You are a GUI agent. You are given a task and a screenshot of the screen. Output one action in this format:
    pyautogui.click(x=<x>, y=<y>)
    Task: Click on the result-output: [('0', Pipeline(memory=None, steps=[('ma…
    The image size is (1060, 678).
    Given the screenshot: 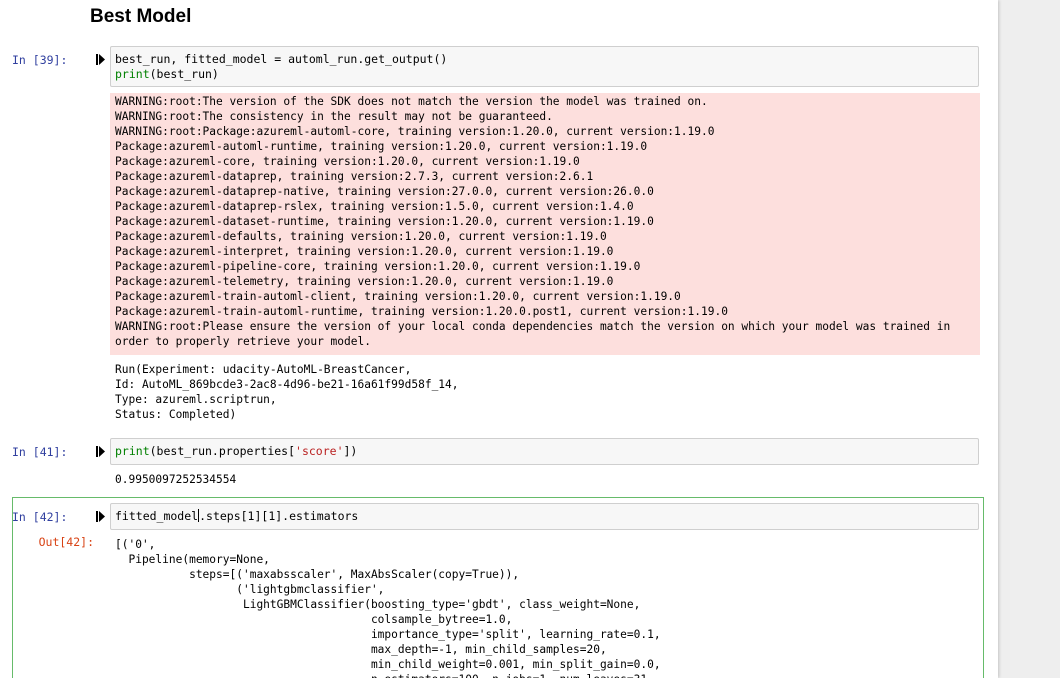 What is the action you would take?
    pyautogui.click(x=388, y=608)
    